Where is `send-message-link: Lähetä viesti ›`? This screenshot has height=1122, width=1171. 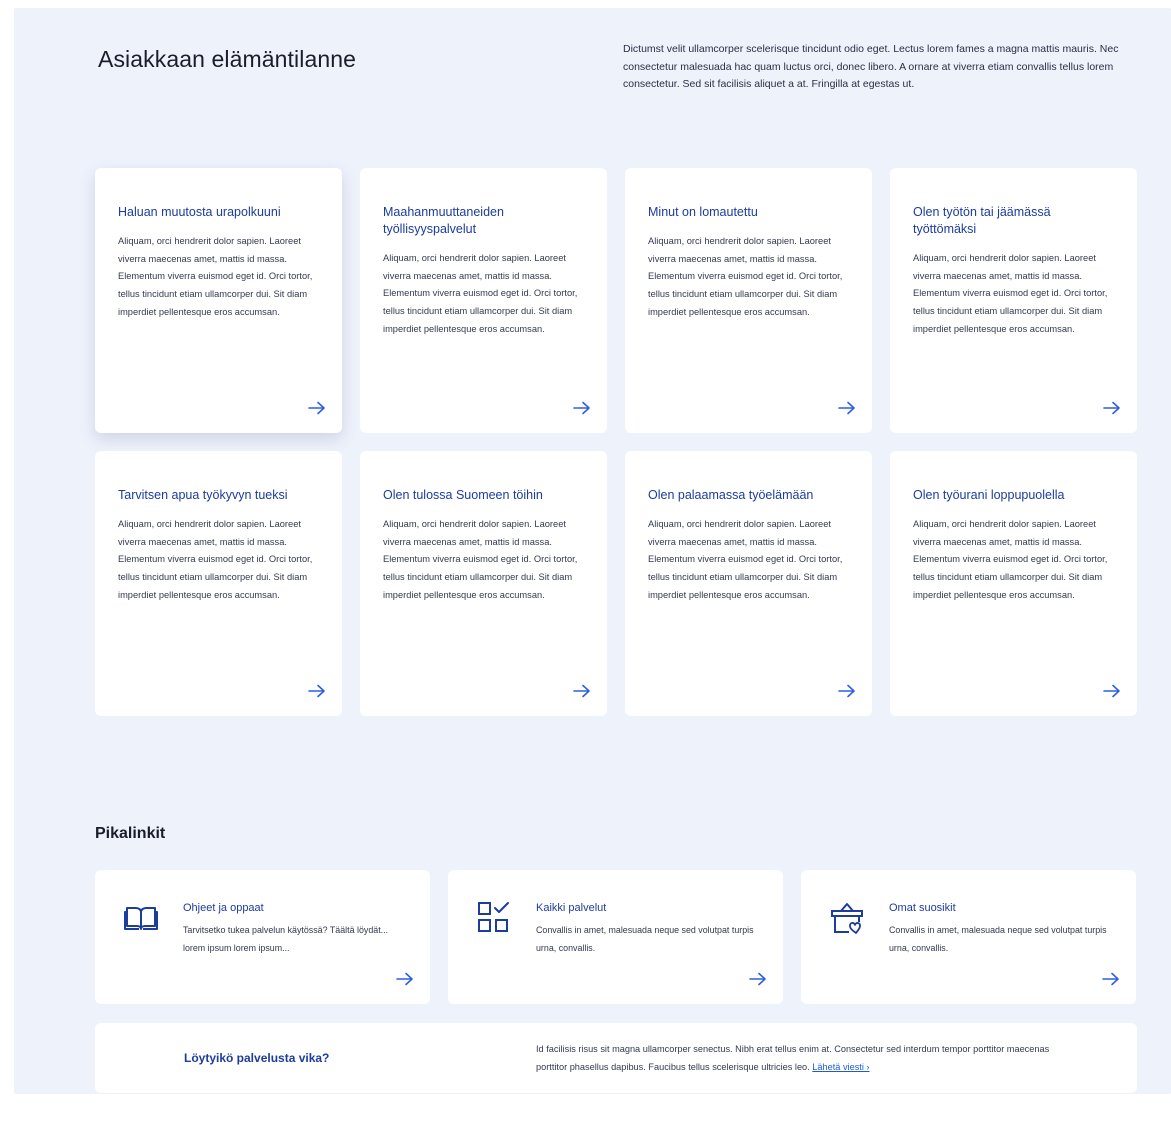
send-message-link: Lähetä viesti › is located at coordinates (840, 1067).